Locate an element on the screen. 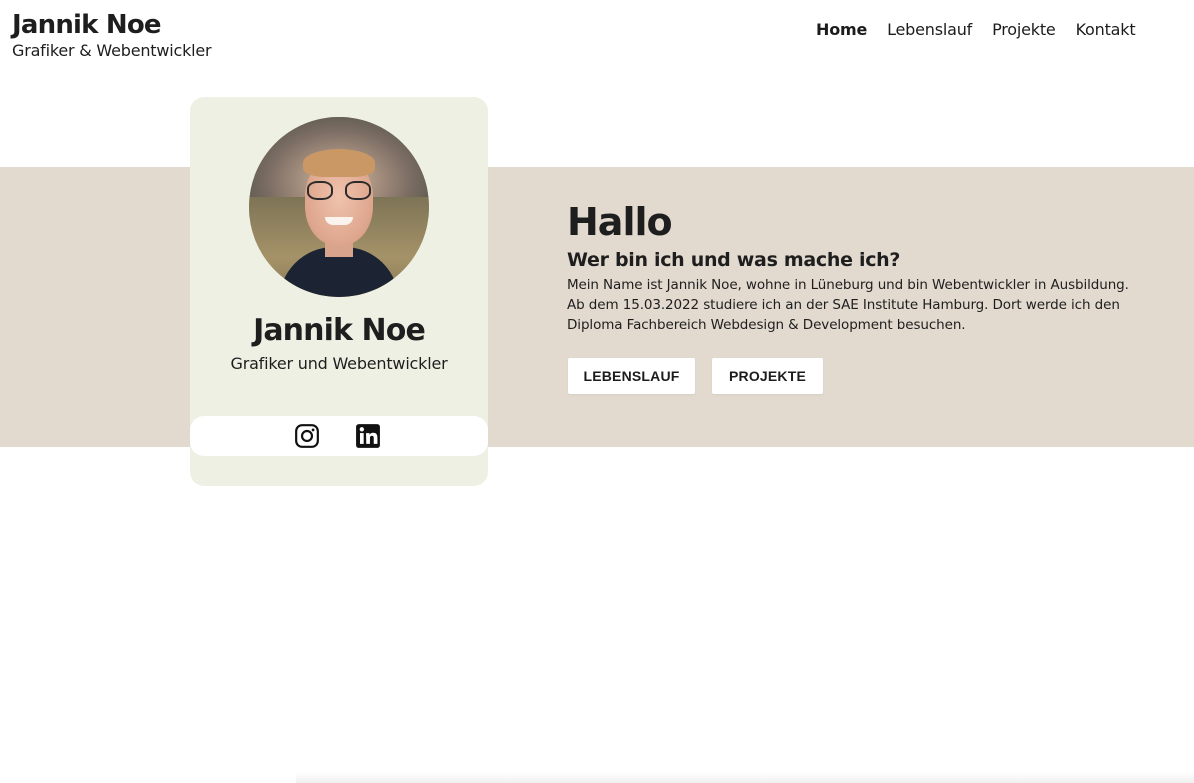  intro-heading: Hallo is located at coordinates (620, 222).